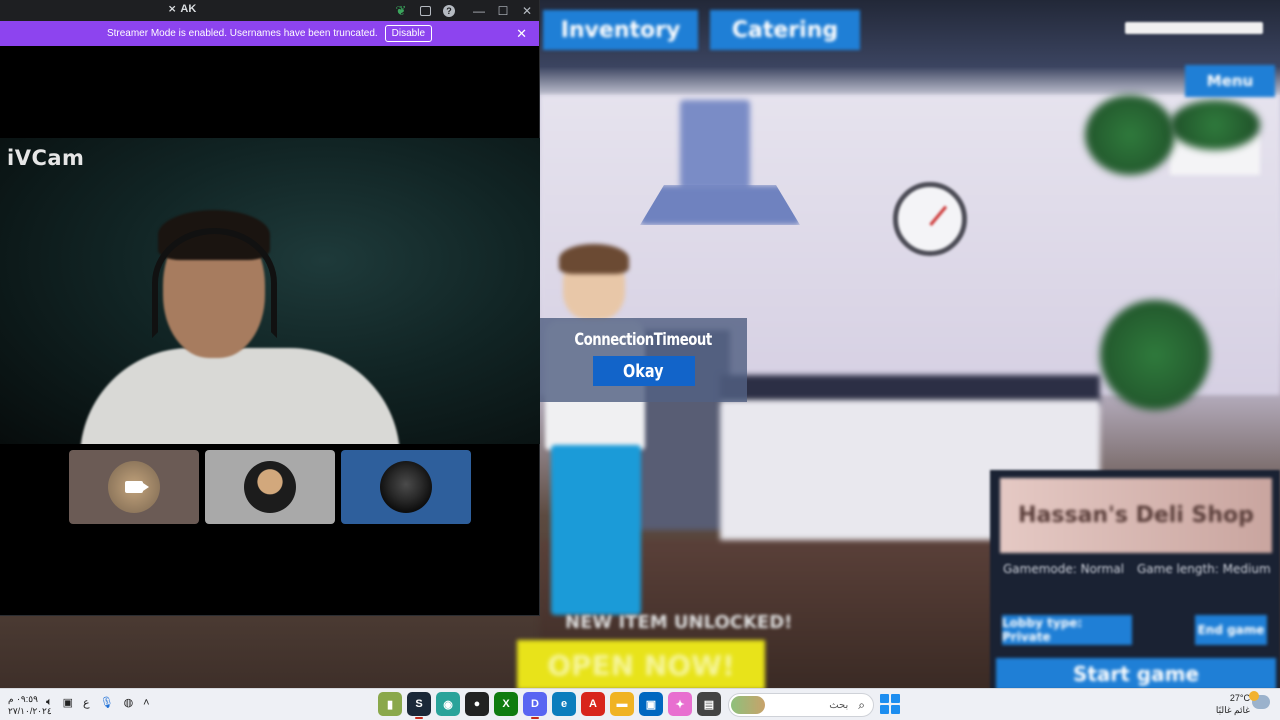 The width and height of the screenshot is (1280, 720). I want to click on menu-button: Menu, so click(1230, 81).